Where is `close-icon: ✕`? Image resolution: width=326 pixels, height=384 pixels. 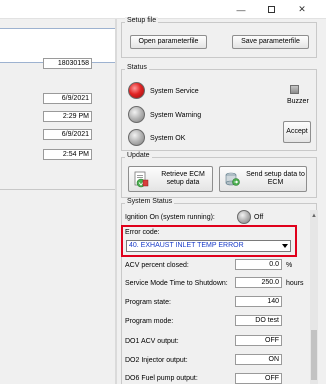 close-icon: ✕ is located at coordinates (302, 9).